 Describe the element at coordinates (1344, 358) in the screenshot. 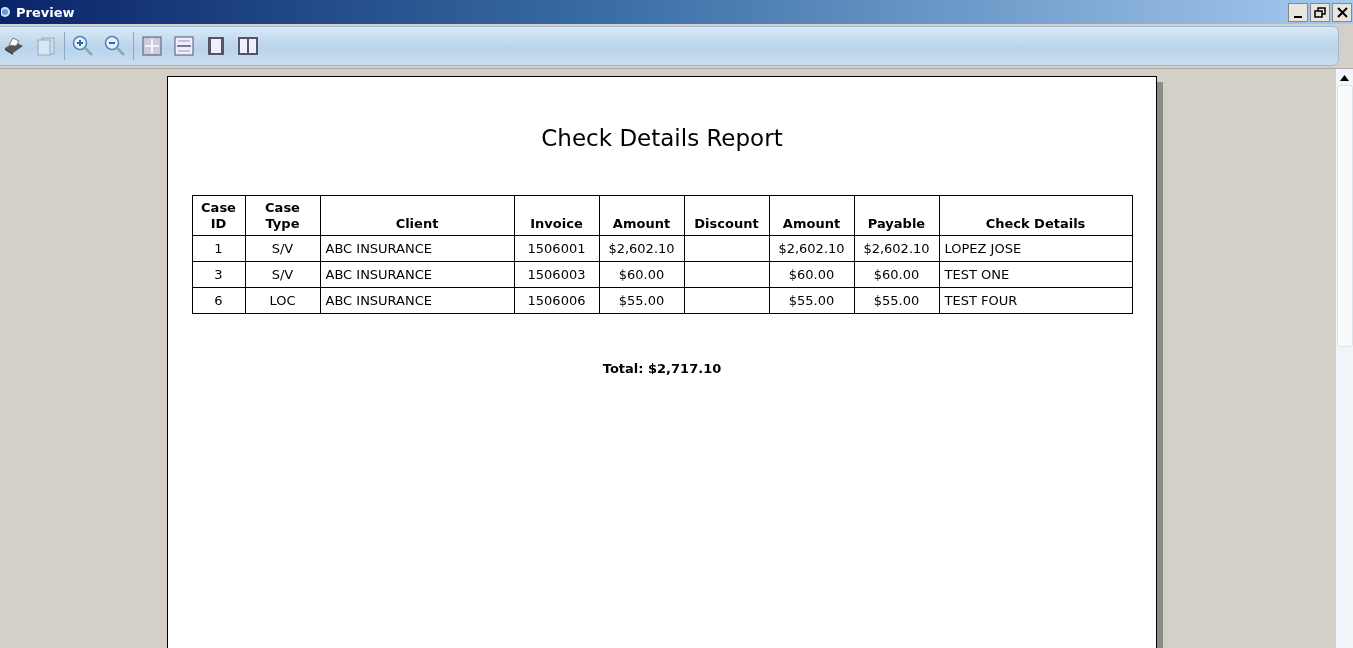

I see `vertical-scrollbar` at that location.